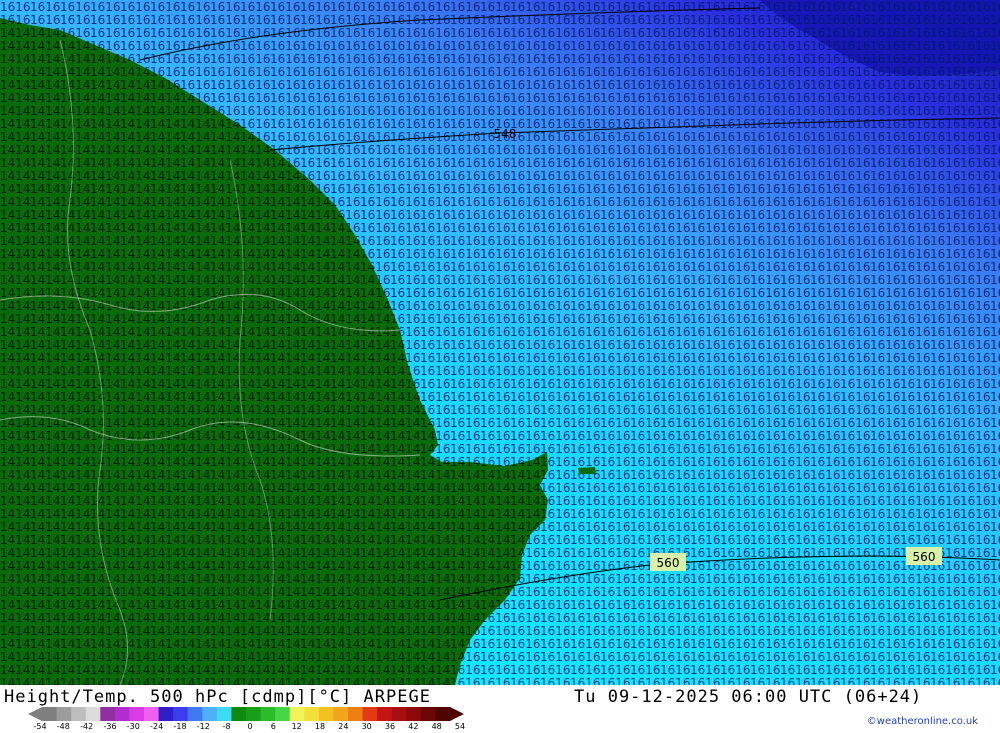  Describe the element at coordinates (87, 726) in the screenshot. I see `legend-tick-label: -42` at that location.